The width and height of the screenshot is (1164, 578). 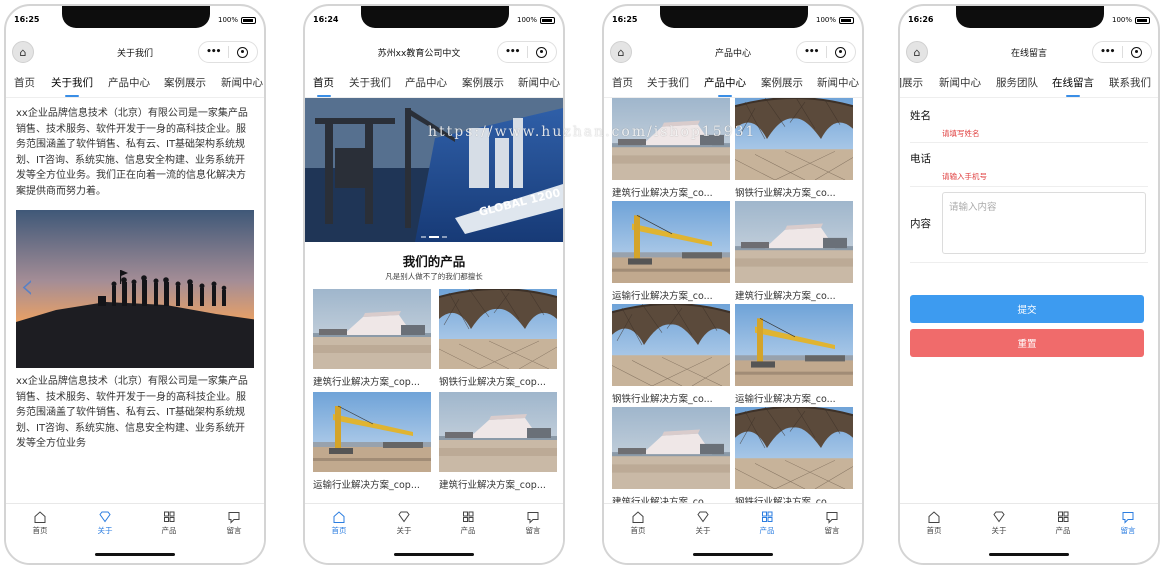 What do you see at coordinates (105, 517) in the screenshot?
I see `diamond-icon` at bounding box center [105, 517].